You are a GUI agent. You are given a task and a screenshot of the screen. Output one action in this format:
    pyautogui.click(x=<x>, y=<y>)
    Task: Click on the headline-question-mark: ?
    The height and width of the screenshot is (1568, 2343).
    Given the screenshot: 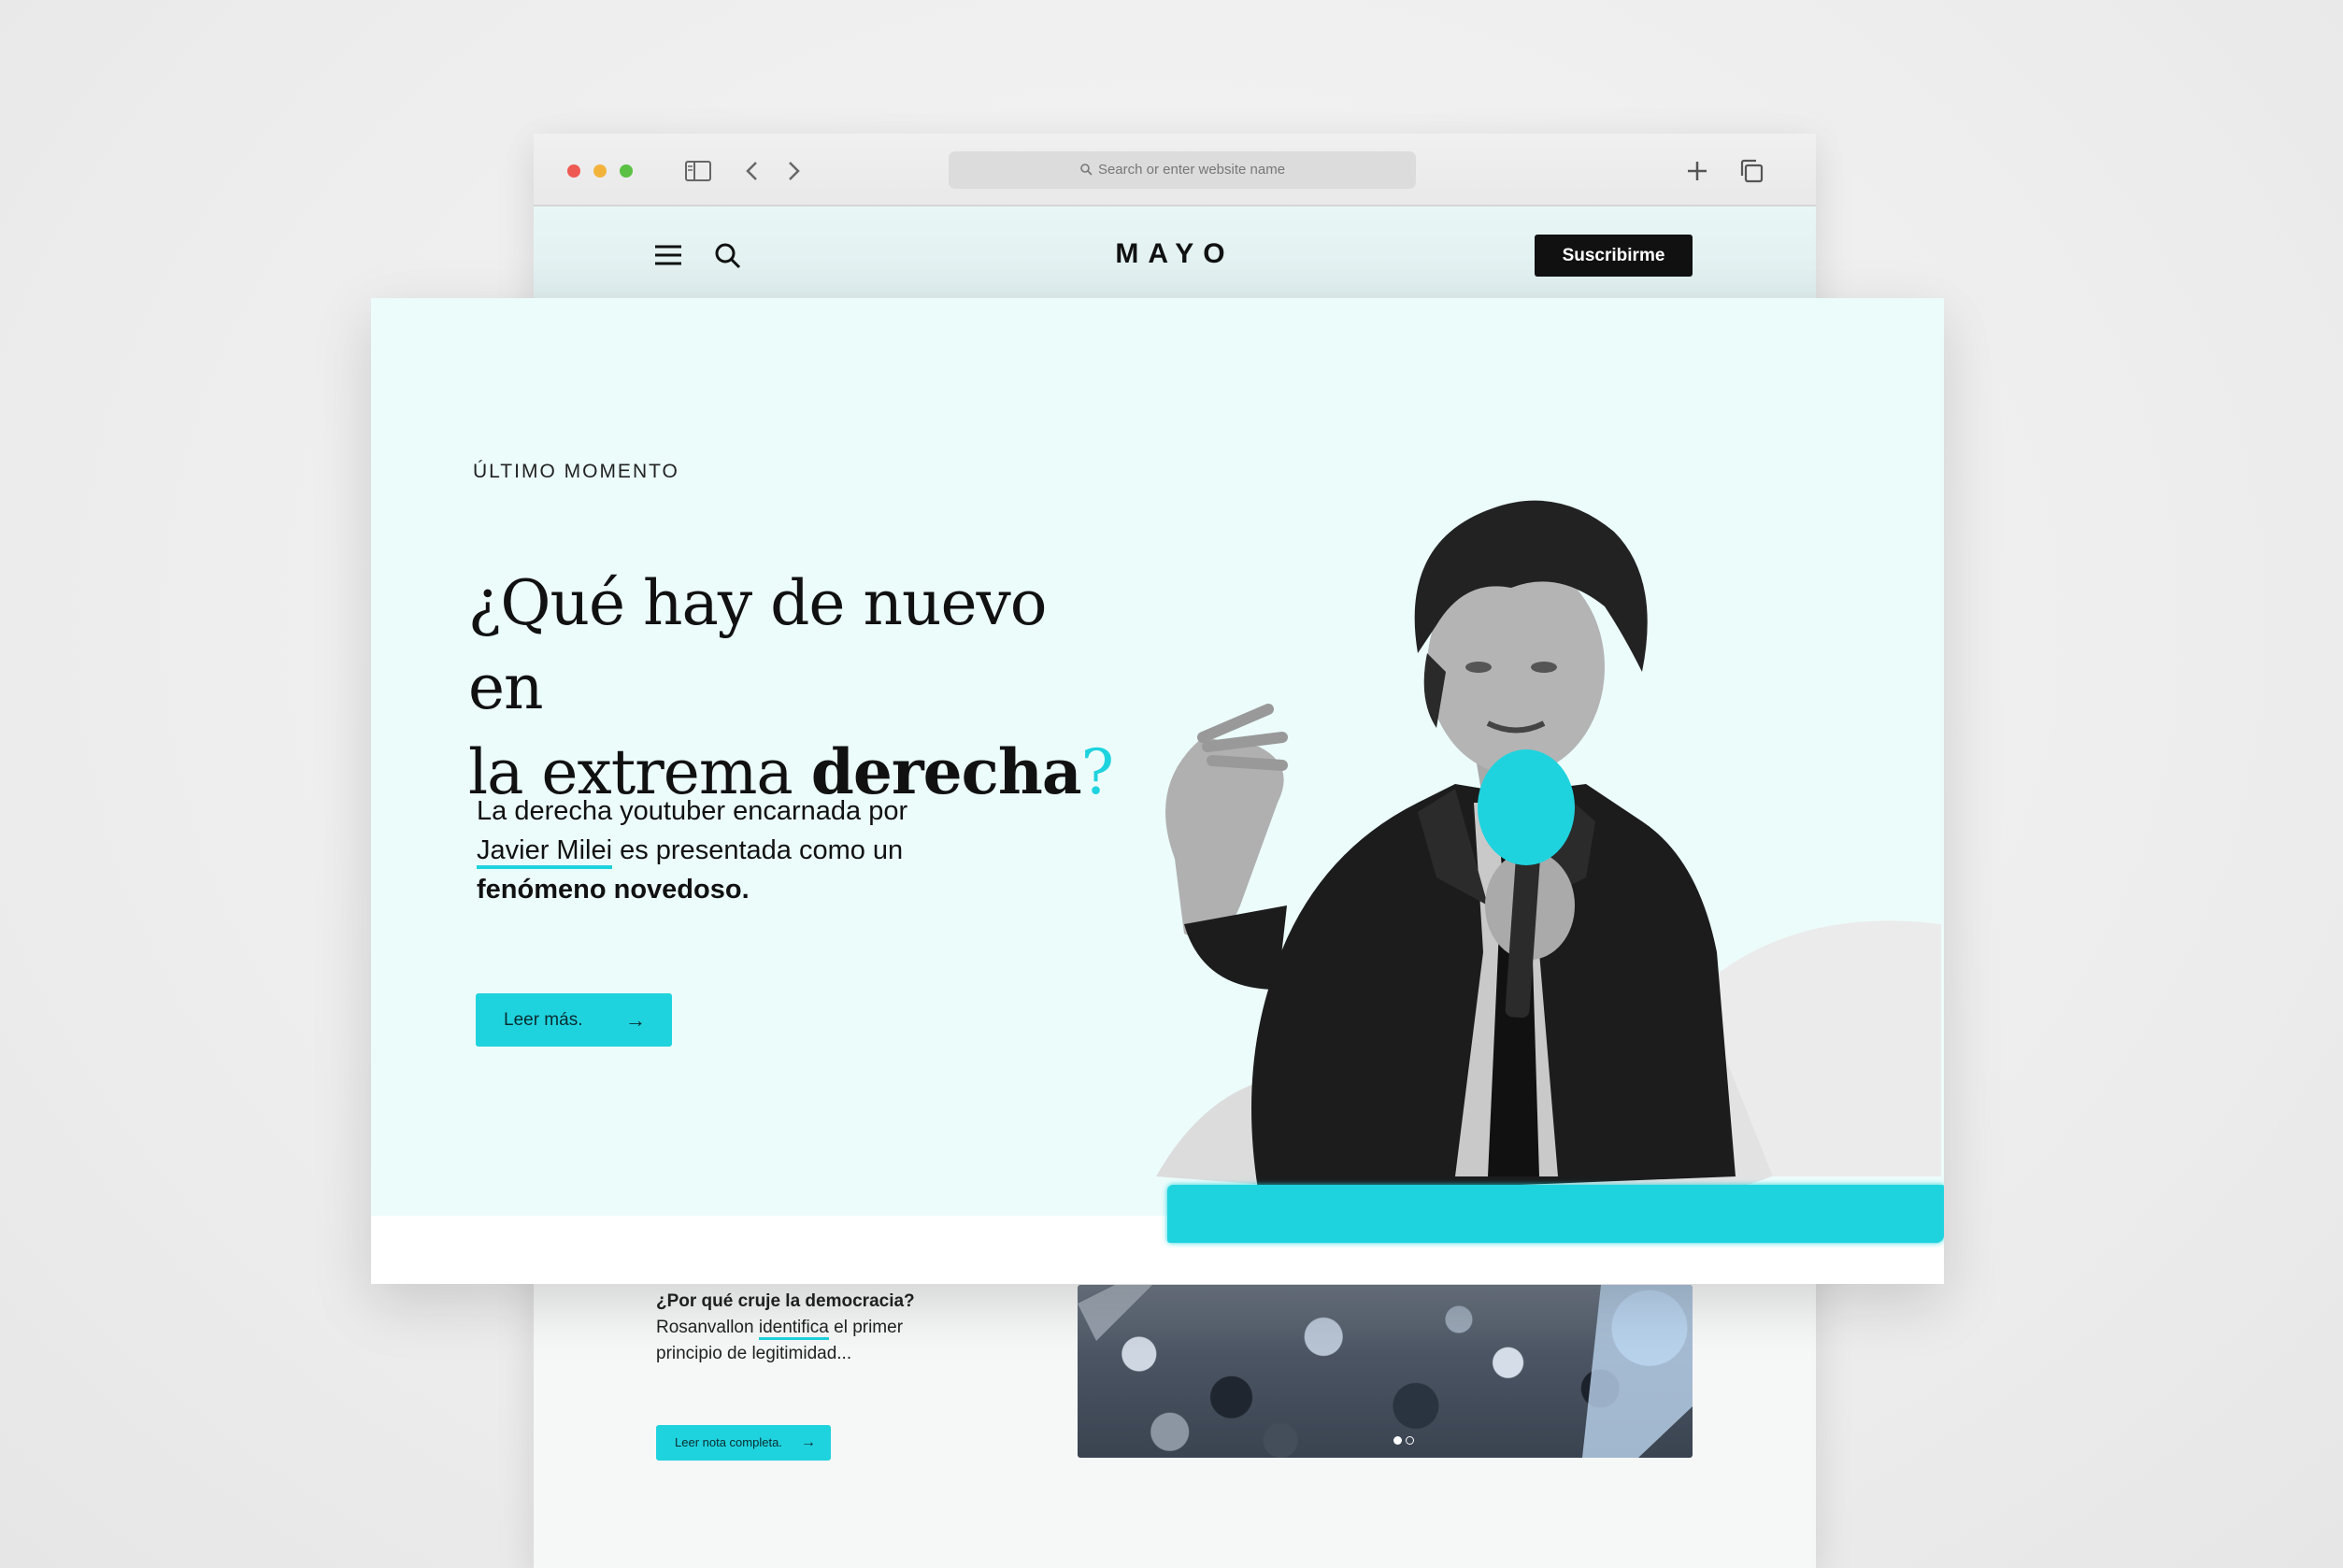 What is the action you would take?
    pyautogui.click(x=1097, y=772)
    